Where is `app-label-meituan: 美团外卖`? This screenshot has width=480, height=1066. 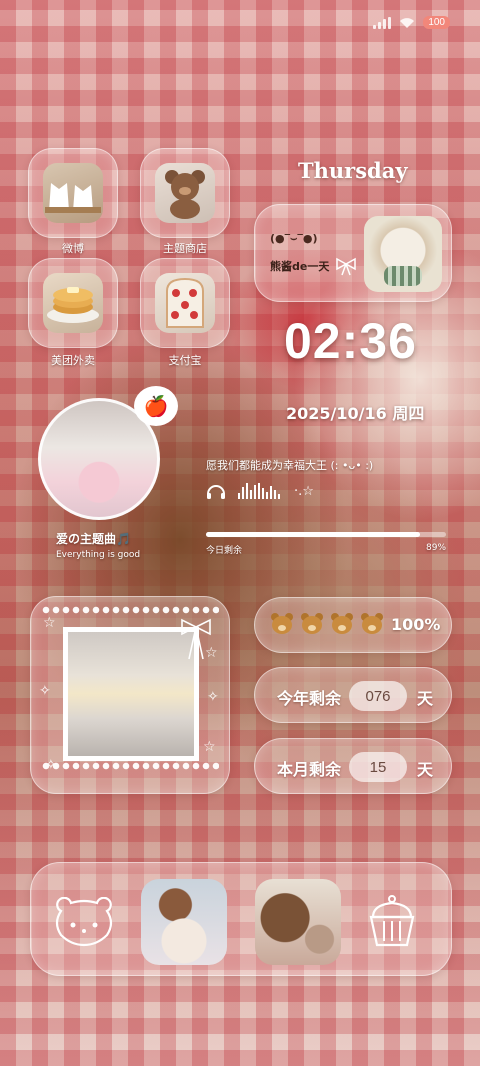
app-label-meituan: 美团外卖 is located at coordinates (73, 360).